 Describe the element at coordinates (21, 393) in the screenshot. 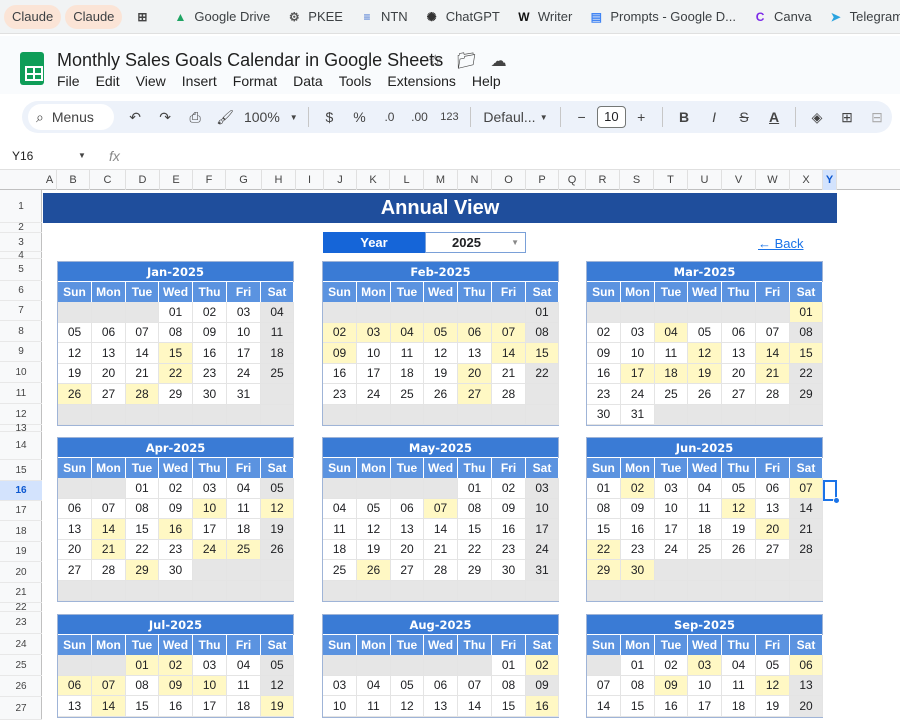

I see `row-header-11: 11` at that location.